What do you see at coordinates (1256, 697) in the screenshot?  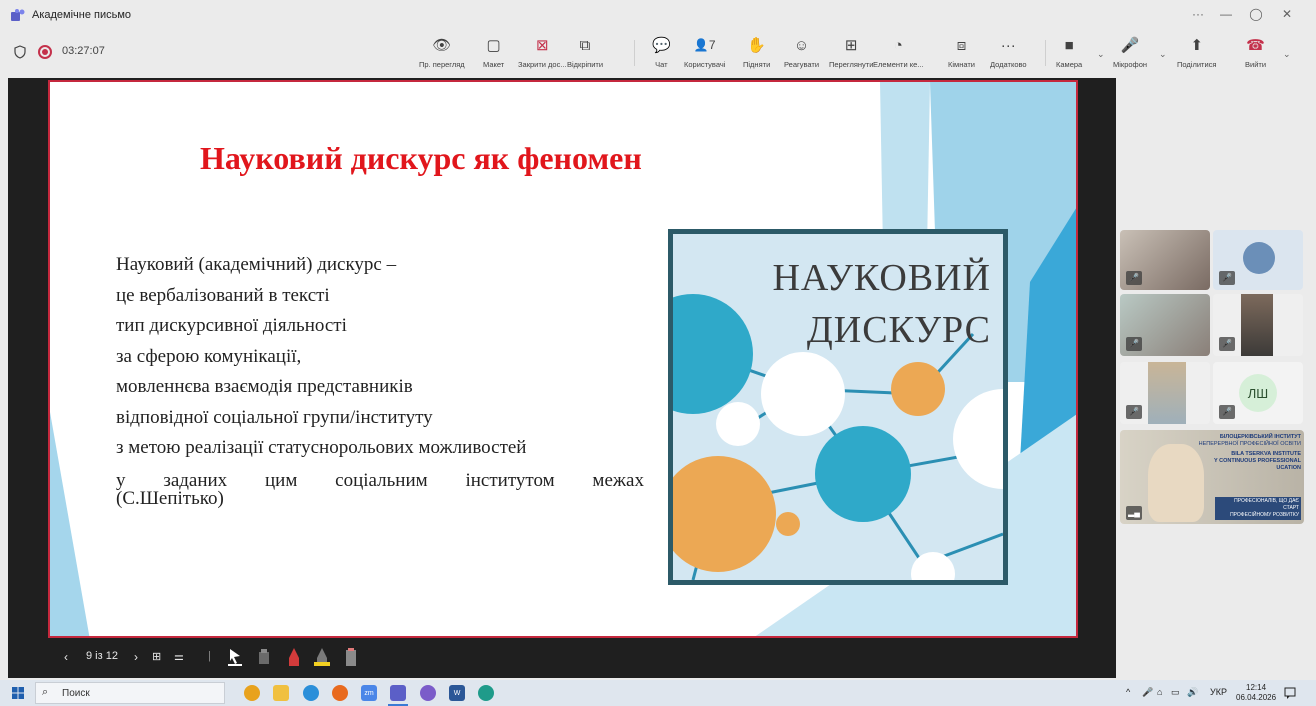 I see `clock-date: 06.04.2026` at bounding box center [1256, 697].